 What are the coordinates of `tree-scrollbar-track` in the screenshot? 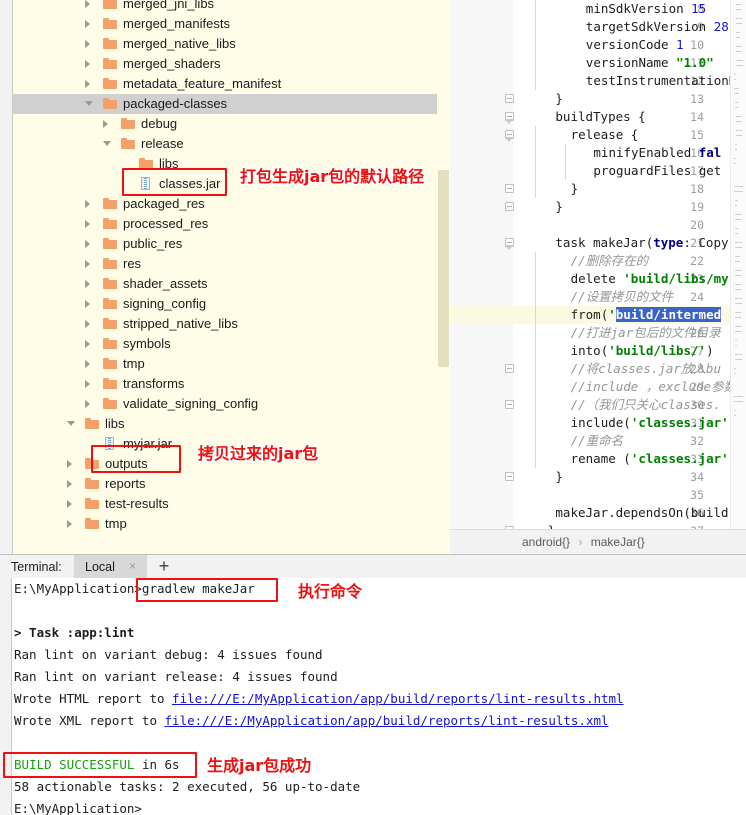 It's located at (443, 277).